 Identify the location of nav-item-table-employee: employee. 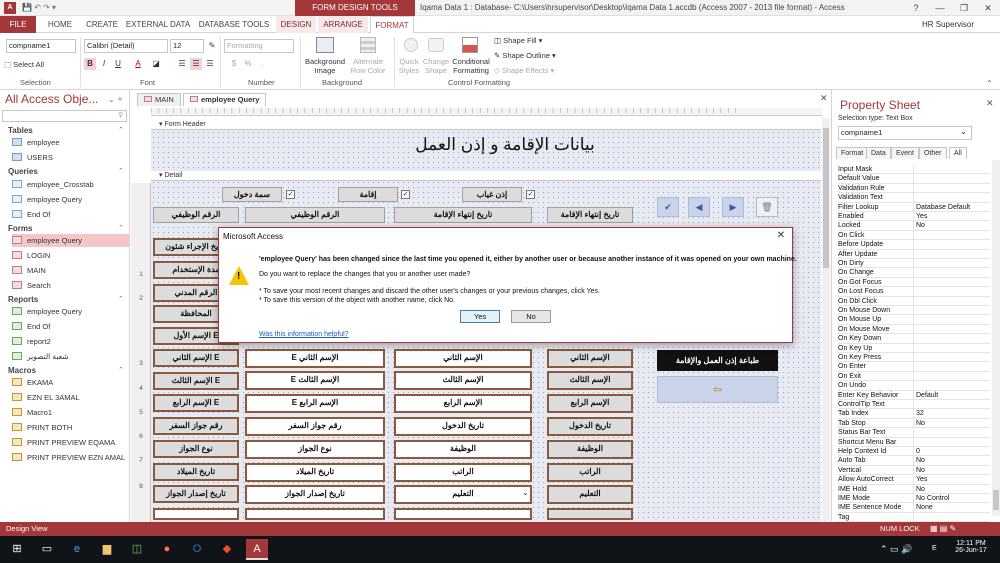
(70, 142).